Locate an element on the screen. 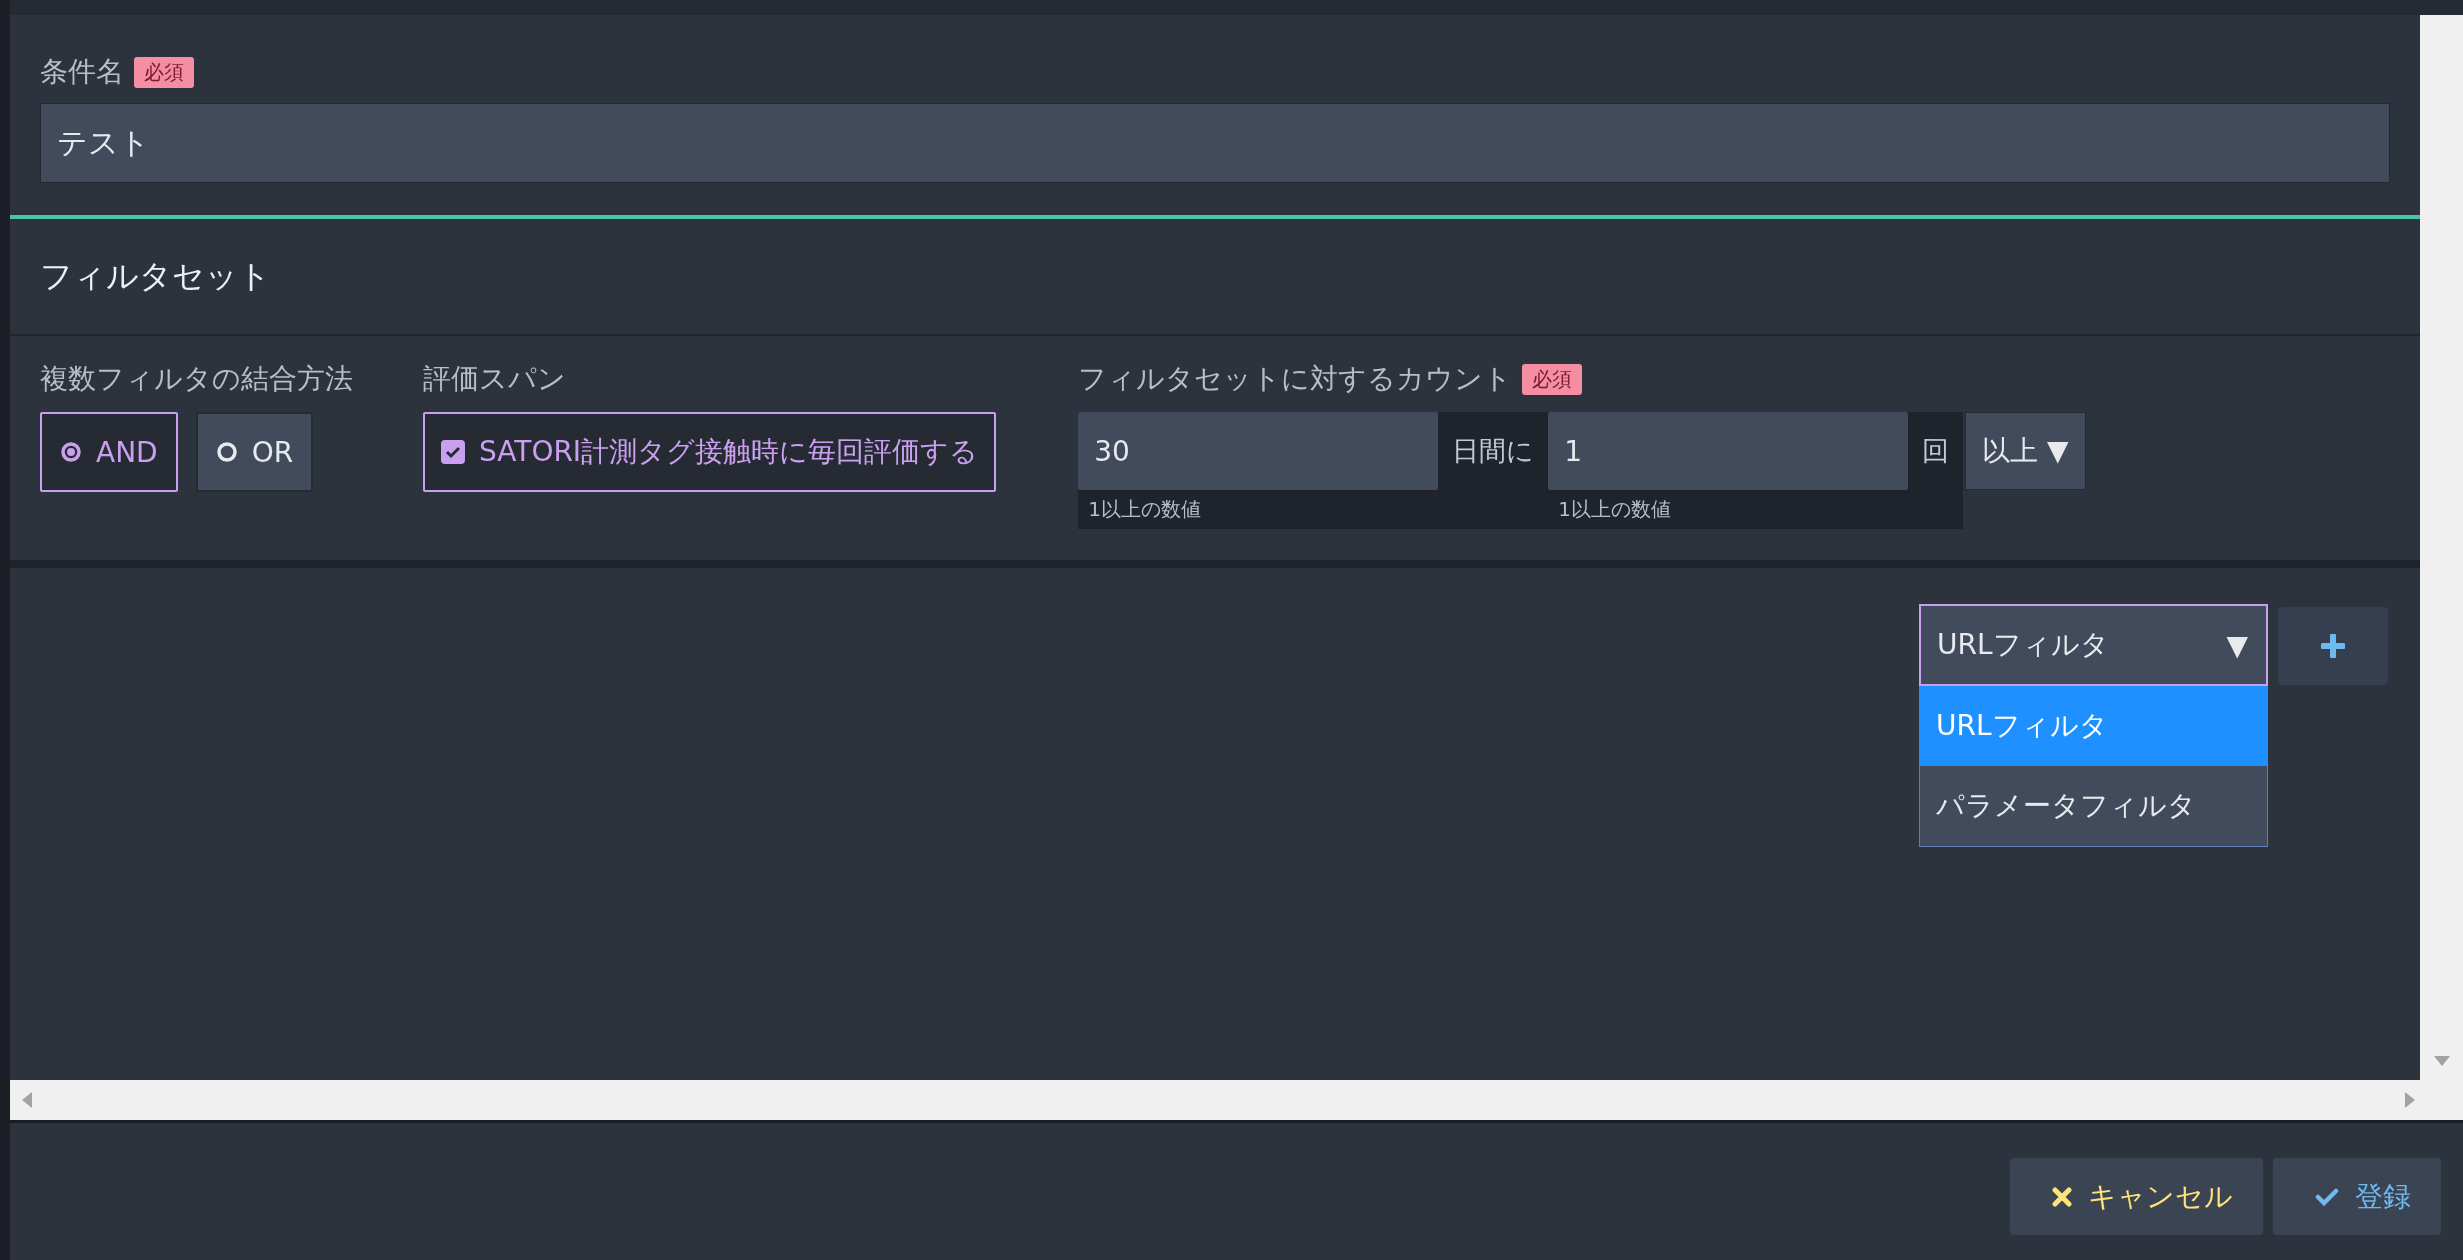  cancel-button: キャンセル is located at coordinates (2136, 1196).